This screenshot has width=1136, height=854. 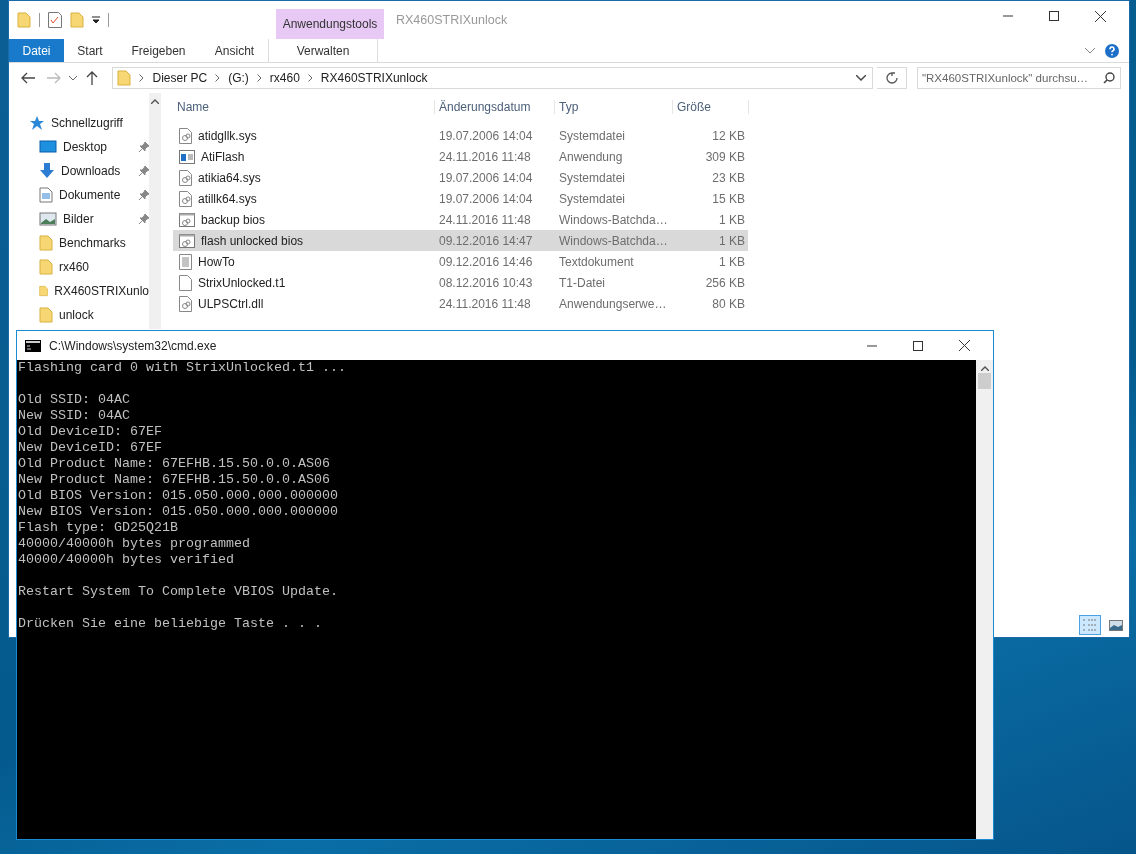 What do you see at coordinates (486, 261) in the screenshot?
I see `date-cell-text: 09.12.2016 14:46` at bounding box center [486, 261].